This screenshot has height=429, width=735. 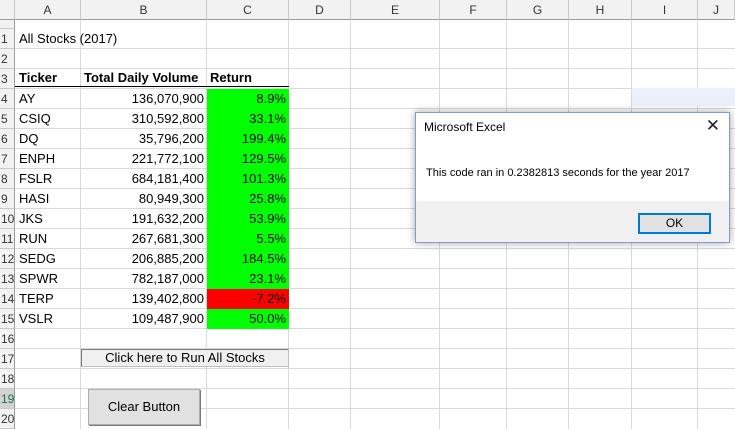 I want to click on clear-button: Clear Button, so click(x=144, y=407).